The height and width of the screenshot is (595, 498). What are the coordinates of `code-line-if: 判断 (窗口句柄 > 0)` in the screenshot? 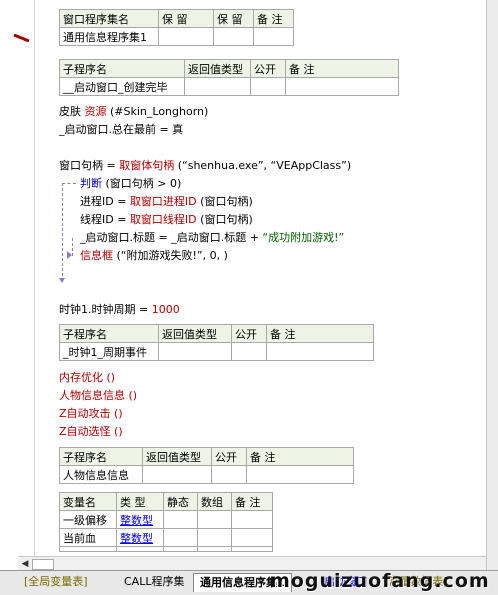 It's located at (130, 183).